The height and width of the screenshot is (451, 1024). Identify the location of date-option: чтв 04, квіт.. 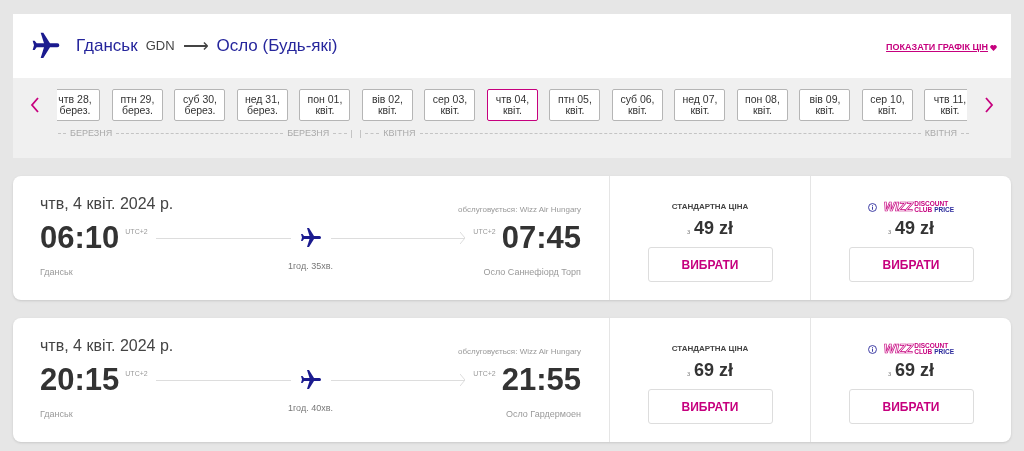
(512, 105).